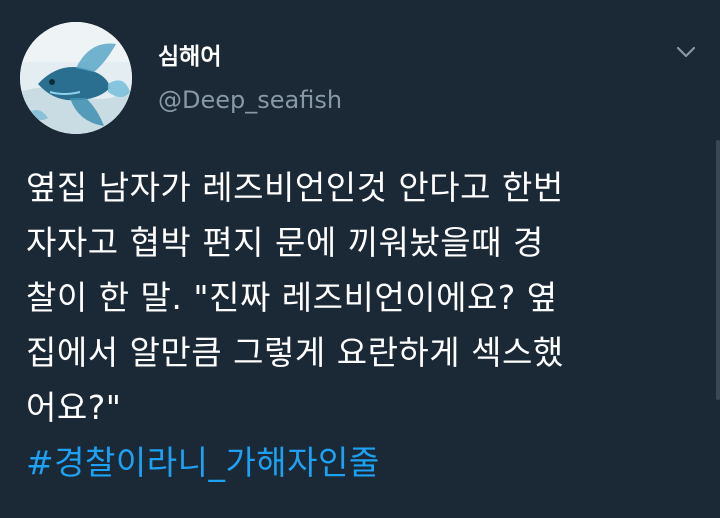 Image resolution: width=720 pixels, height=518 pixels. What do you see at coordinates (295, 352) in the screenshot?
I see `tweet-text-line: 집에서 알만큼 그렇게 요란하게 섹스했` at bounding box center [295, 352].